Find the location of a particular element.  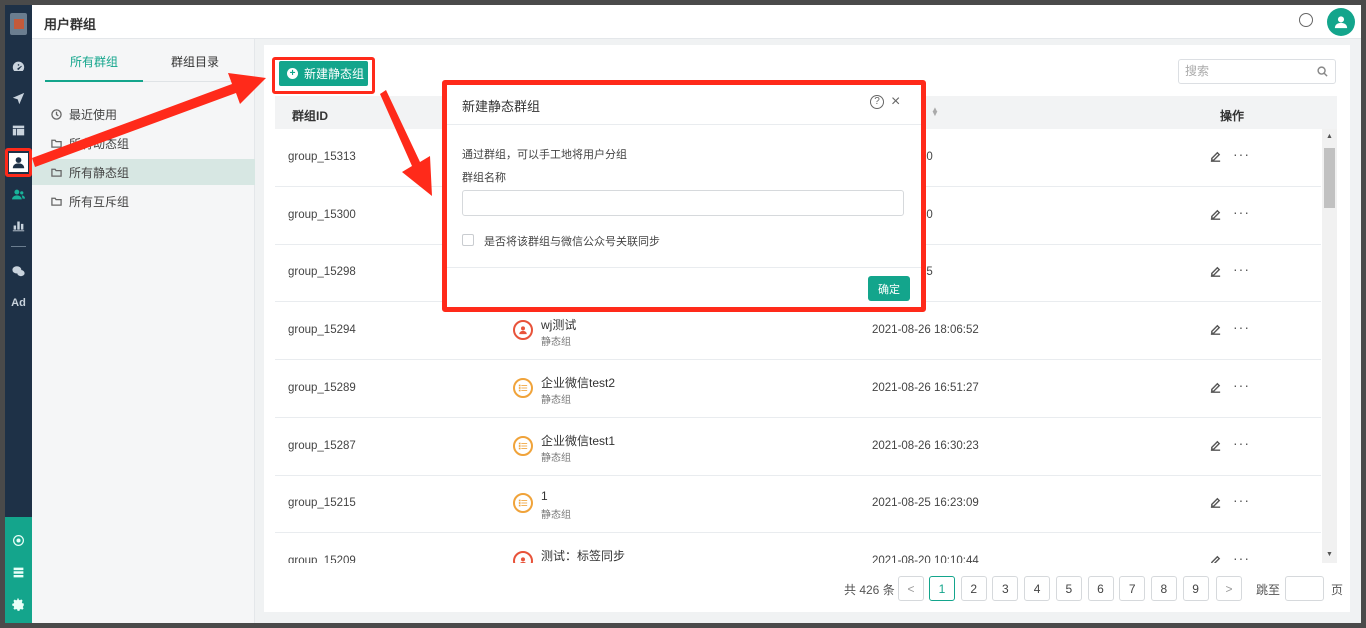

send-icon is located at coordinates (18, 98).